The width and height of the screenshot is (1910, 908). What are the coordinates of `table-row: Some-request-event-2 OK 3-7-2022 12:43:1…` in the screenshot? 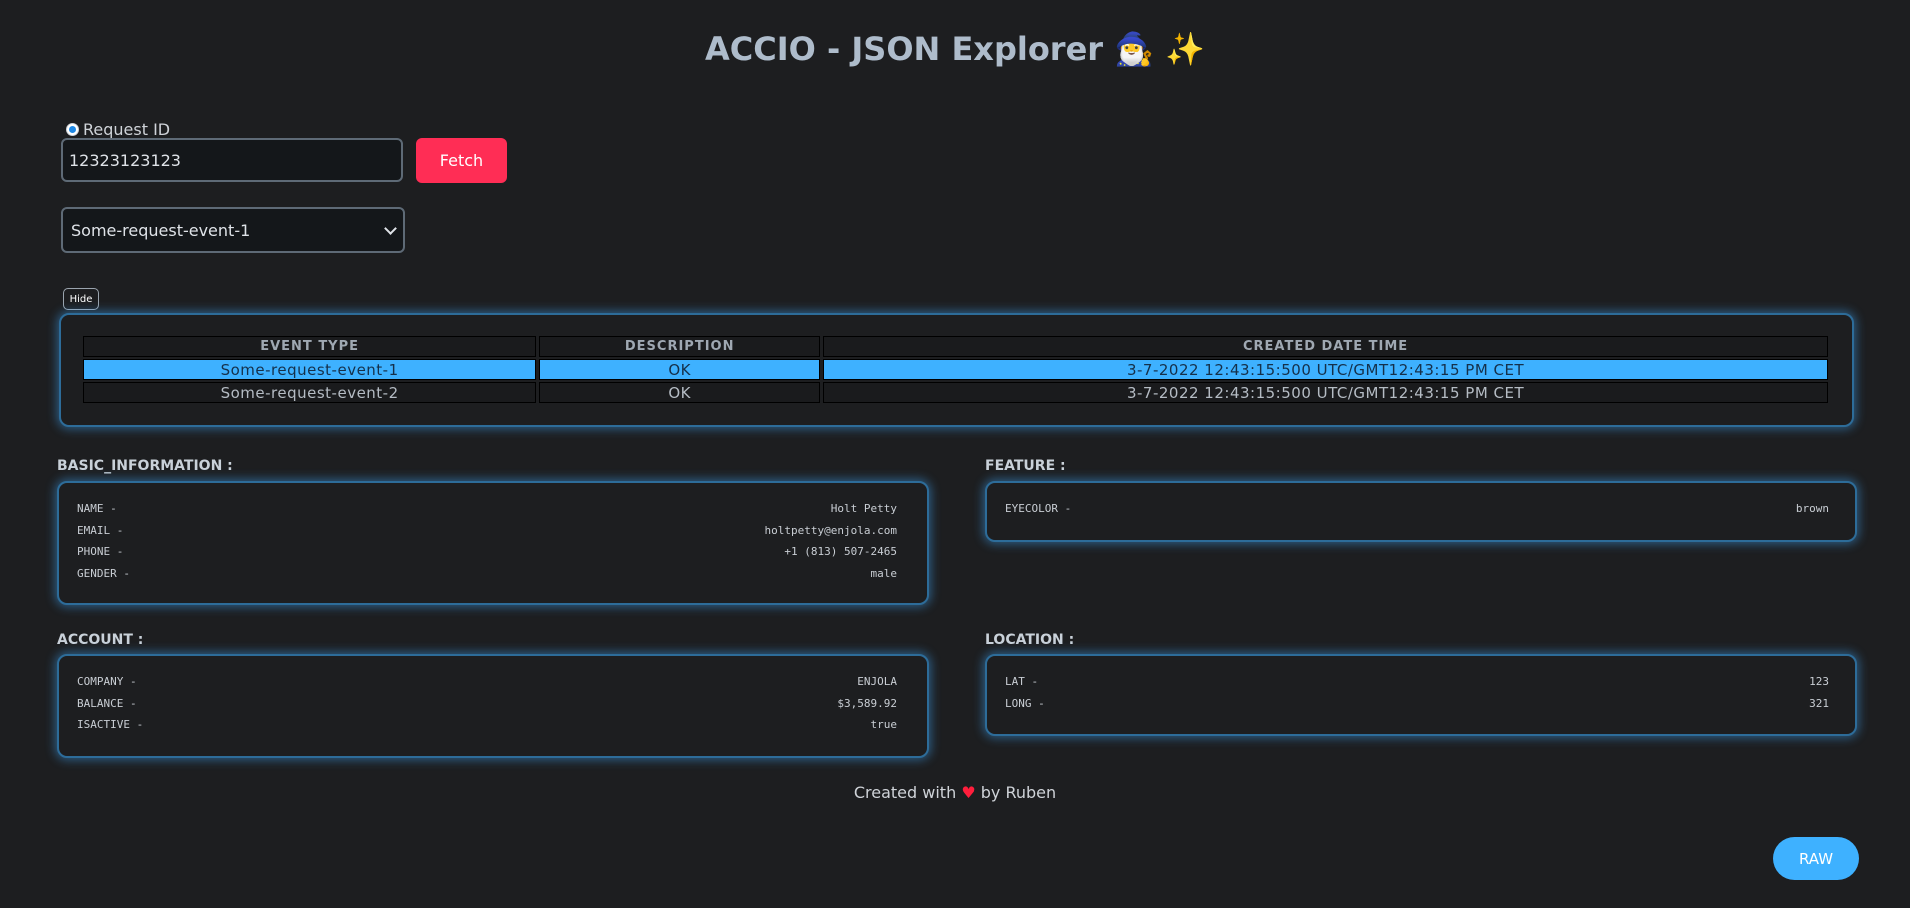 It's located at (955, 392).